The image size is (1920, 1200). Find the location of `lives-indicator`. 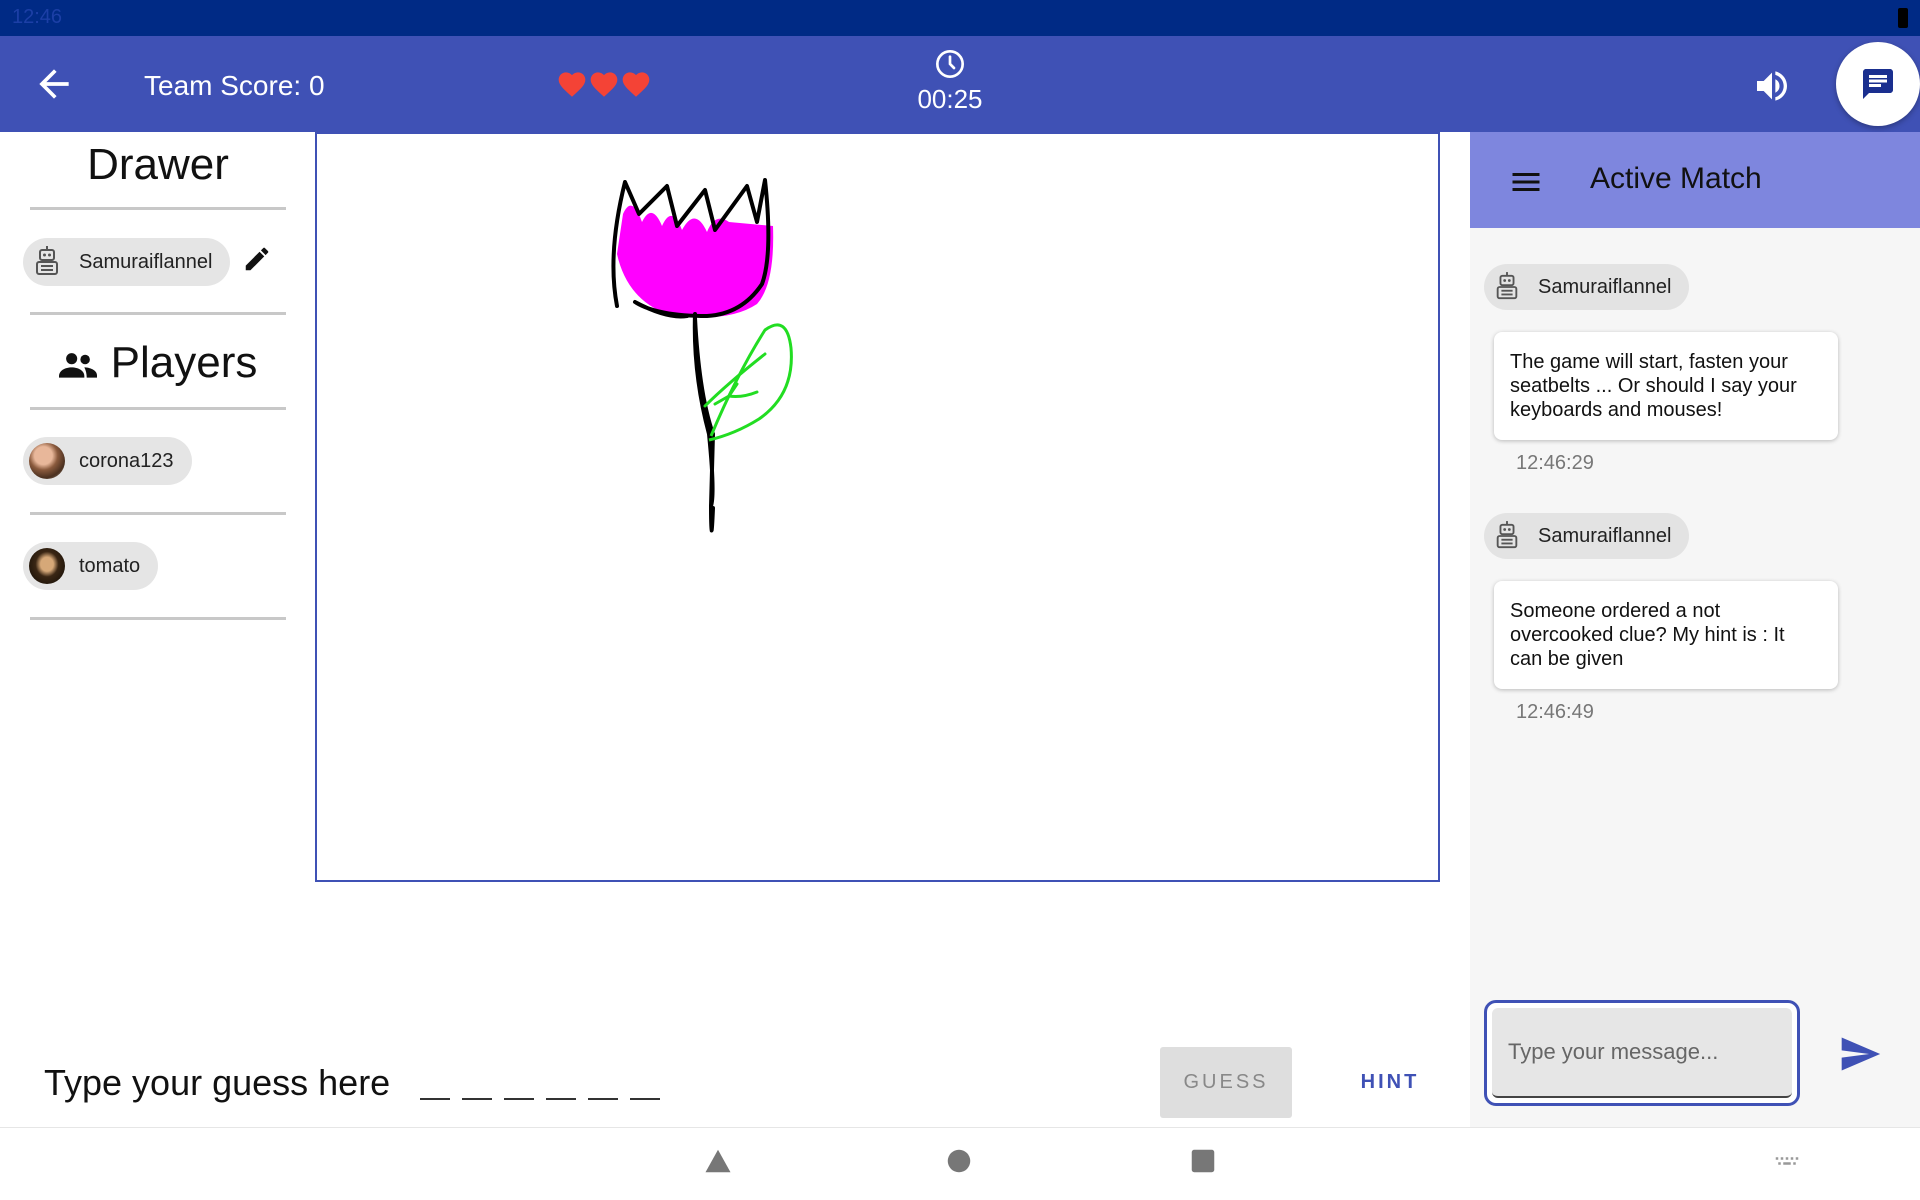

lives-indicator is located at coordinates (604, 83).